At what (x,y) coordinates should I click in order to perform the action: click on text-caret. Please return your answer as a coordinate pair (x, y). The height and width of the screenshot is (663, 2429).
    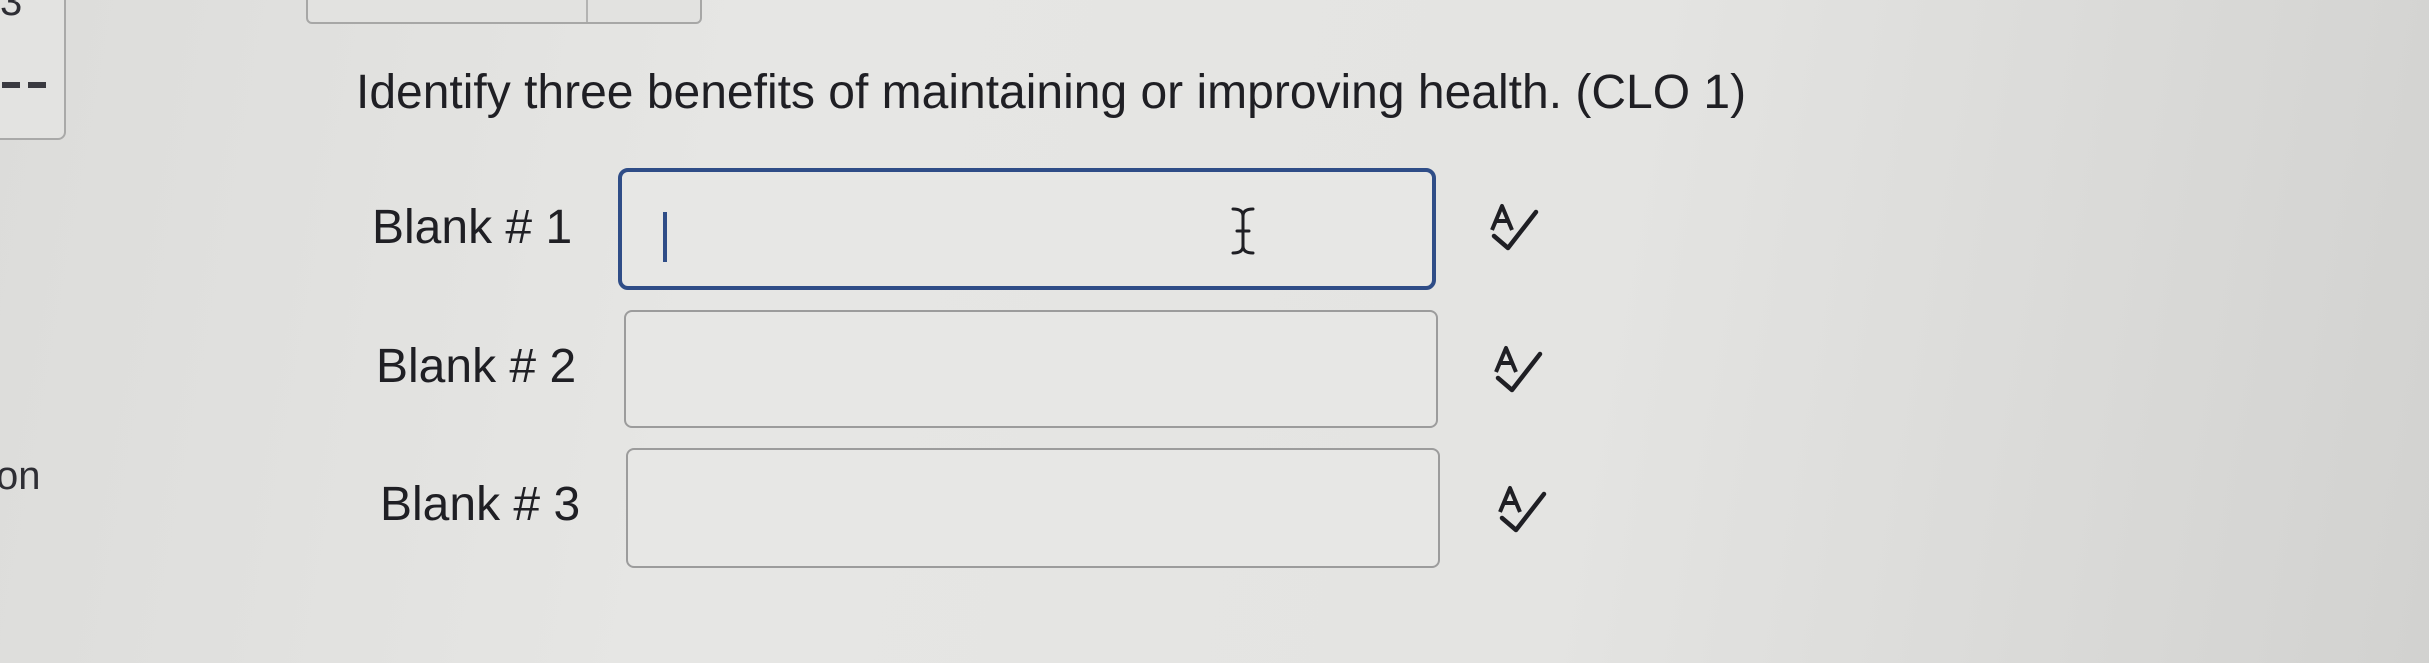
    Looking at the image, I should click on (665, 237).